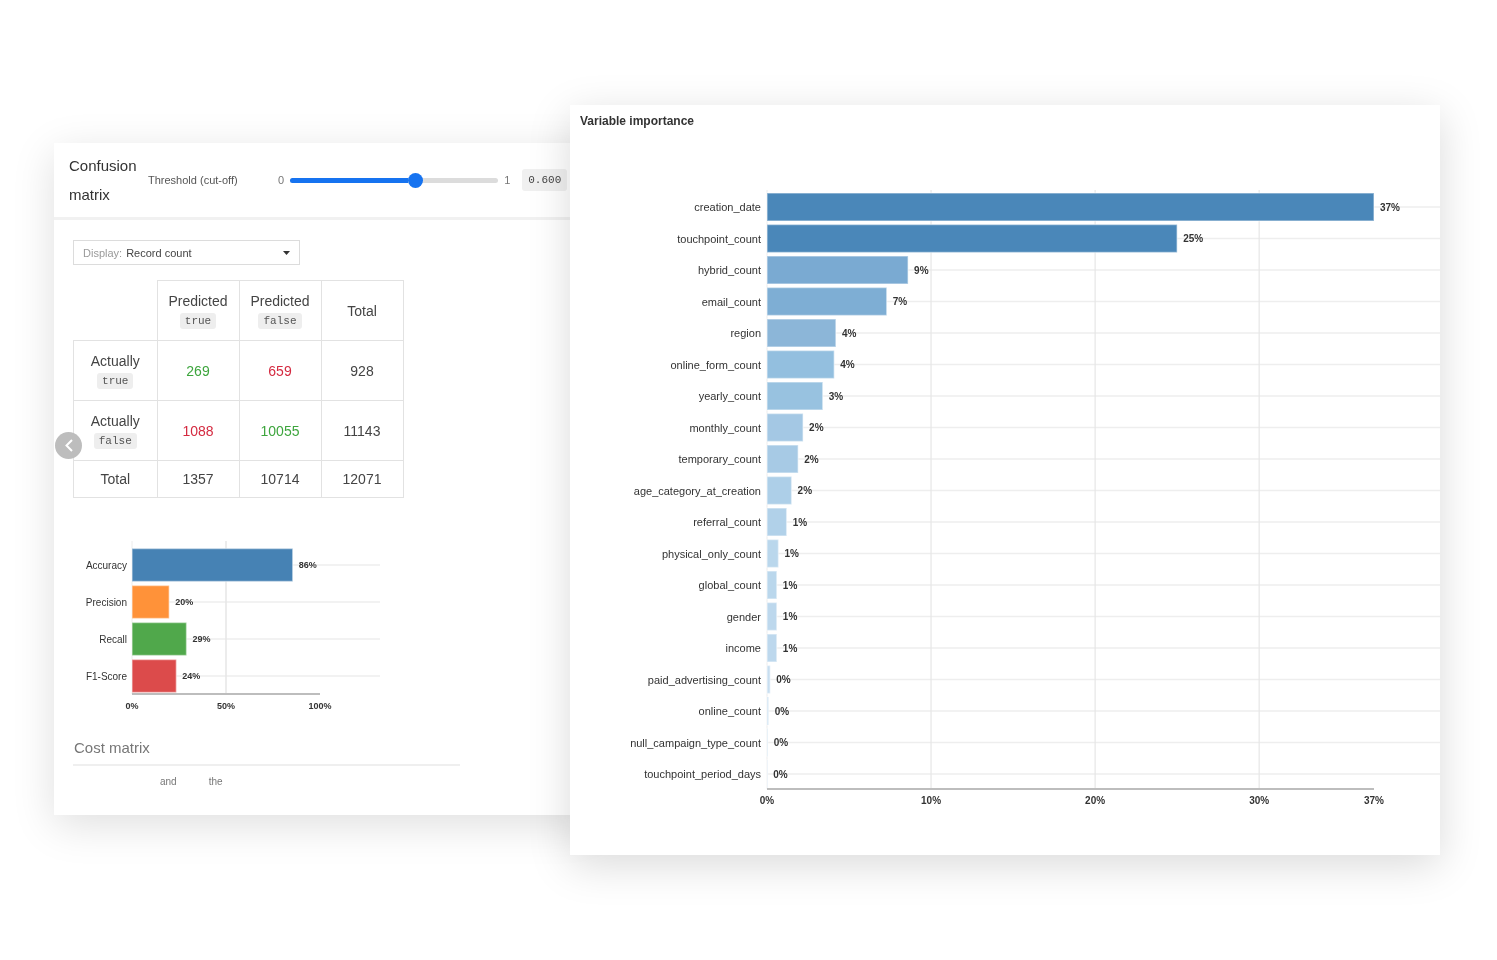 This screenshot has width=1497, height=960. Describe the element at coordinates (106, 565) in the screenshot. I see `category-label: Accuracy` at that location.